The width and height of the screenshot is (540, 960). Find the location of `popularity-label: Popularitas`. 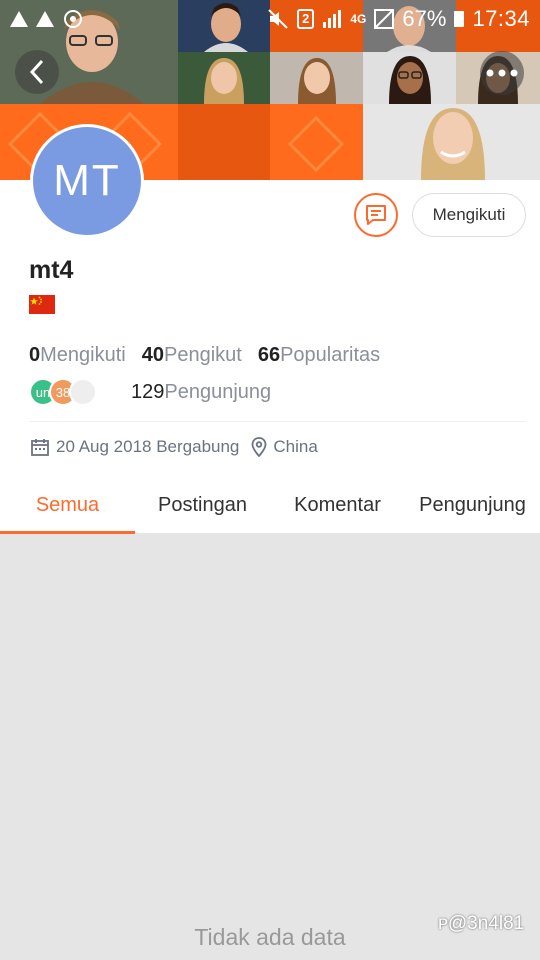

popularity-label: Popularitas is located at coordinates (330, 355).